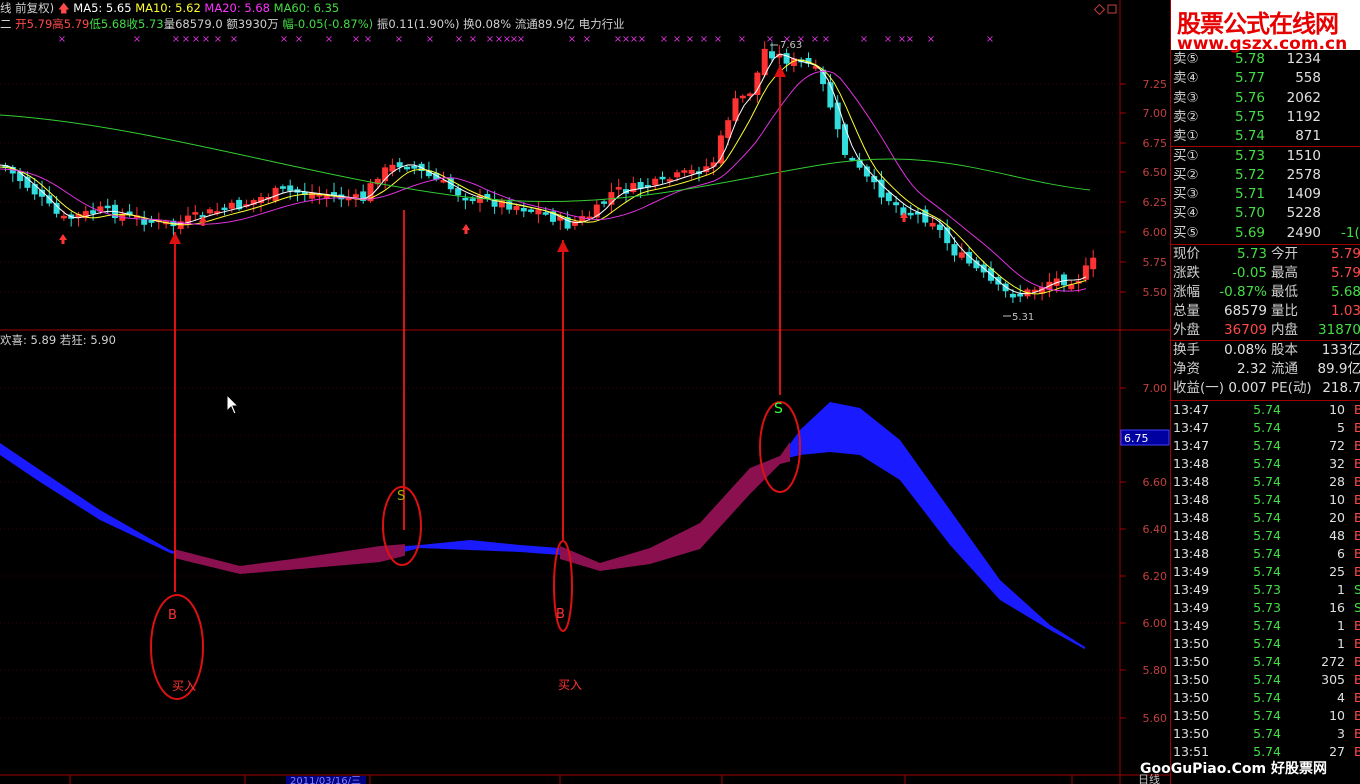  Describe the element at coordinates (1265, 626) in the screenshot. I see `tick-row: 13:49 5.74 1B` at that location.